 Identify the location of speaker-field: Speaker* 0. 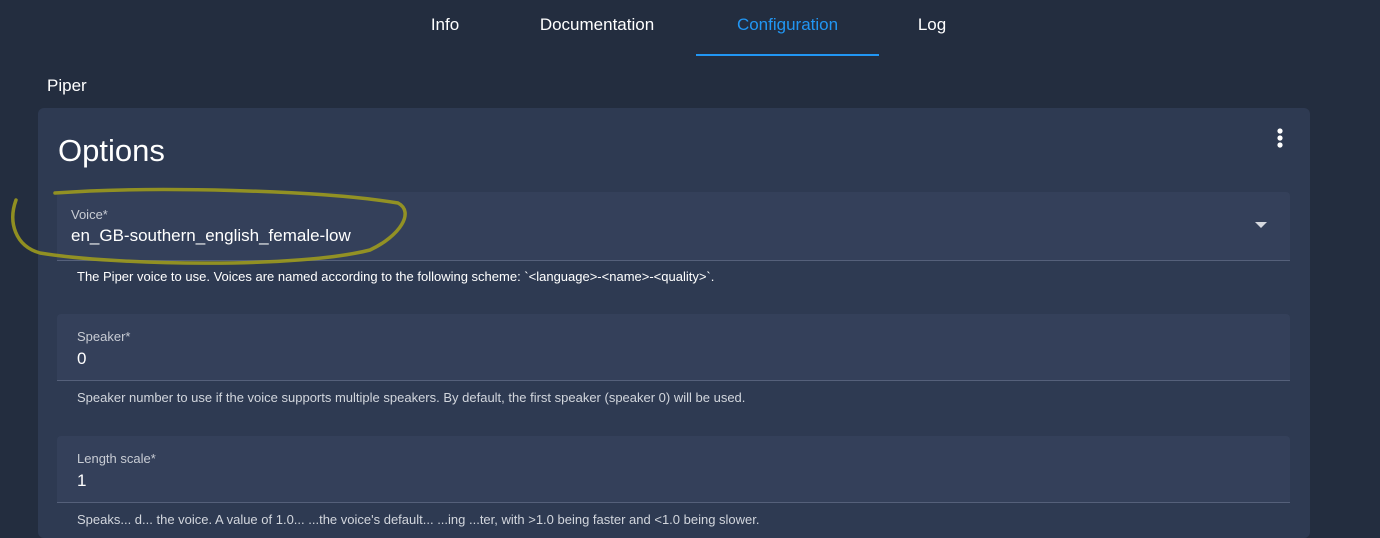
(673, 347).